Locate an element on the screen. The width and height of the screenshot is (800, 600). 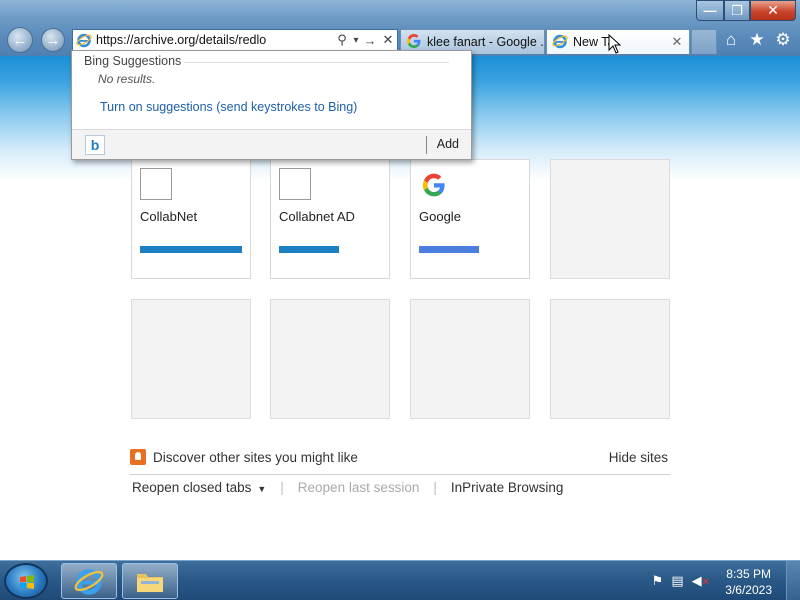
url-input: https://archive.org/details/redlo is located at coordinates (214, 40).